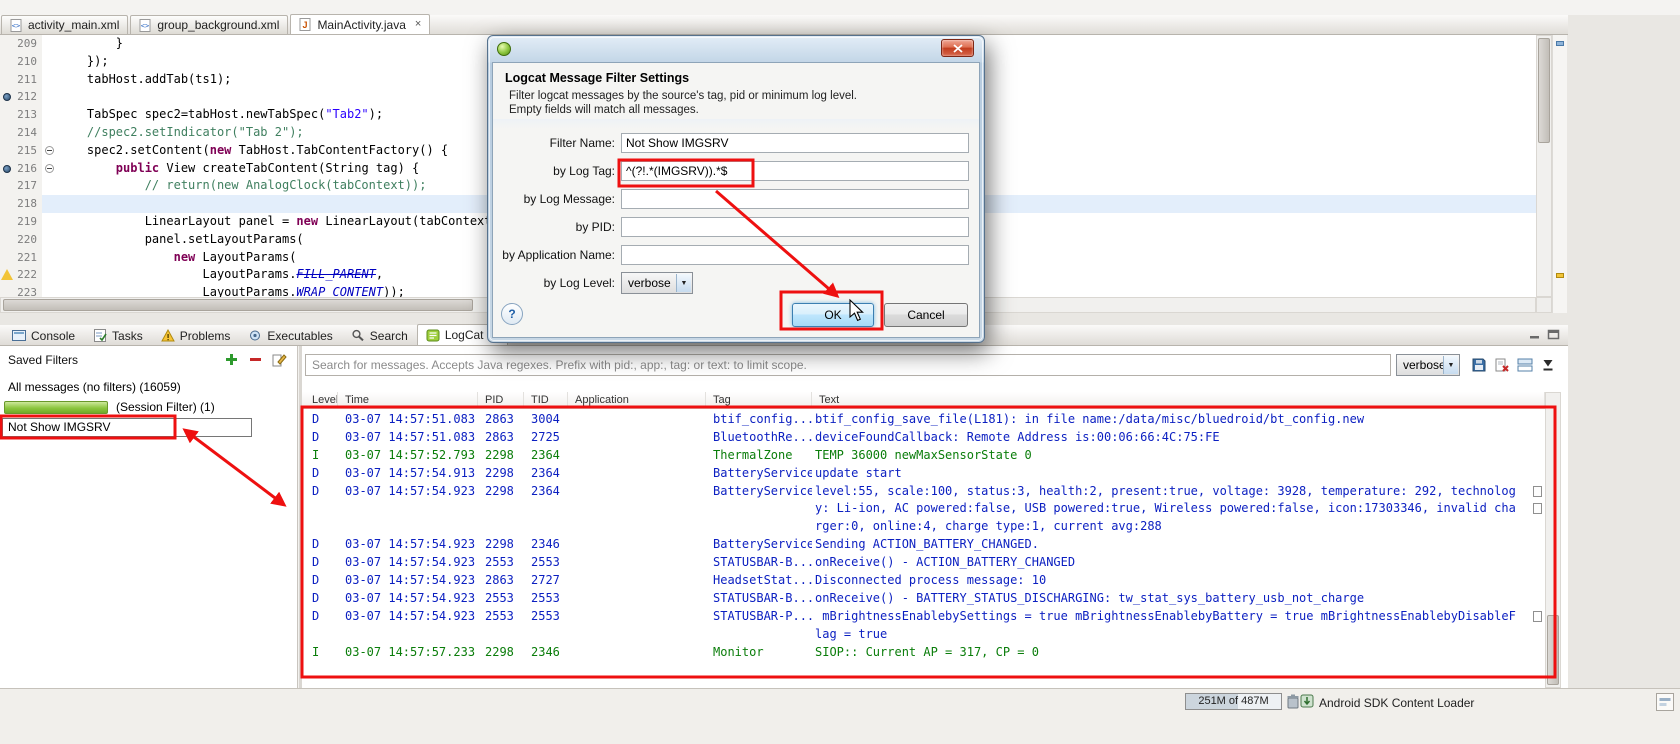  What do you see at coordinates (209, 24) in the screenshot?
I see `editor-tab-group_background.xml: <> group_background.xml` at bounding box center [209, 24].